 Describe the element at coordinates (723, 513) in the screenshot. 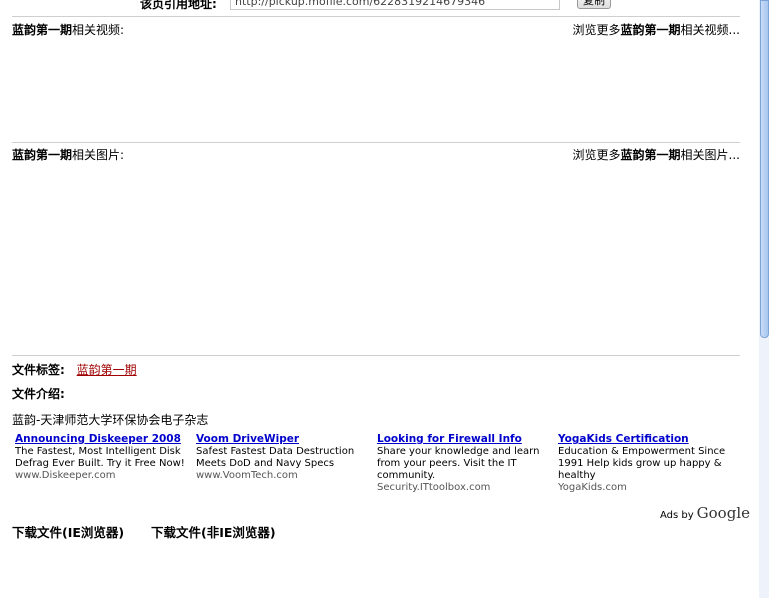

I see `google-logo: Google` at that location.